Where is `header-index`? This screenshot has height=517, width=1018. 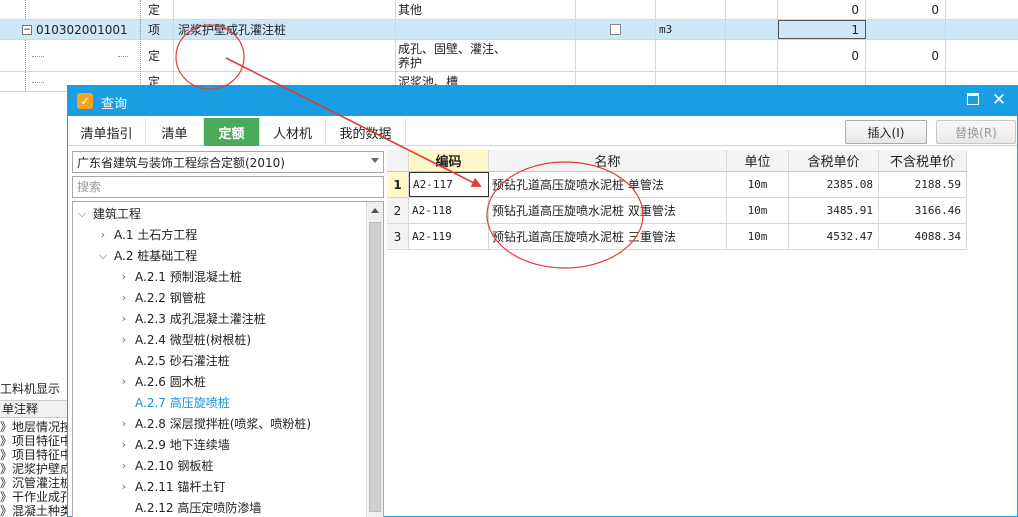 header-index is located at coordinates (398, 160).